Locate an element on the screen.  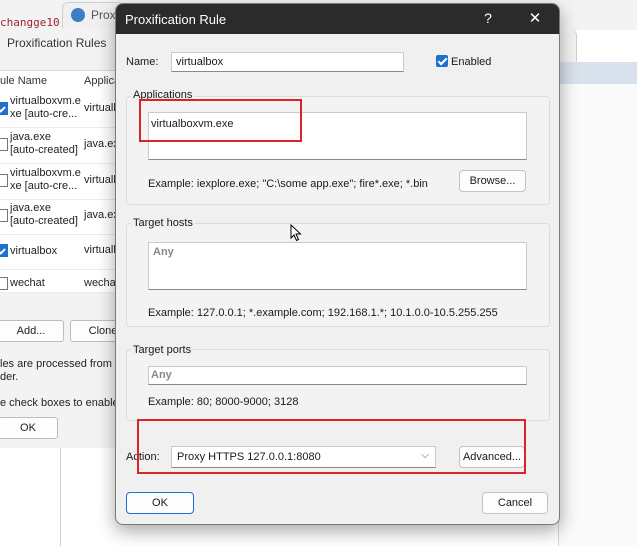
mouse-cursor-icon is located at coordinates (296, 233).